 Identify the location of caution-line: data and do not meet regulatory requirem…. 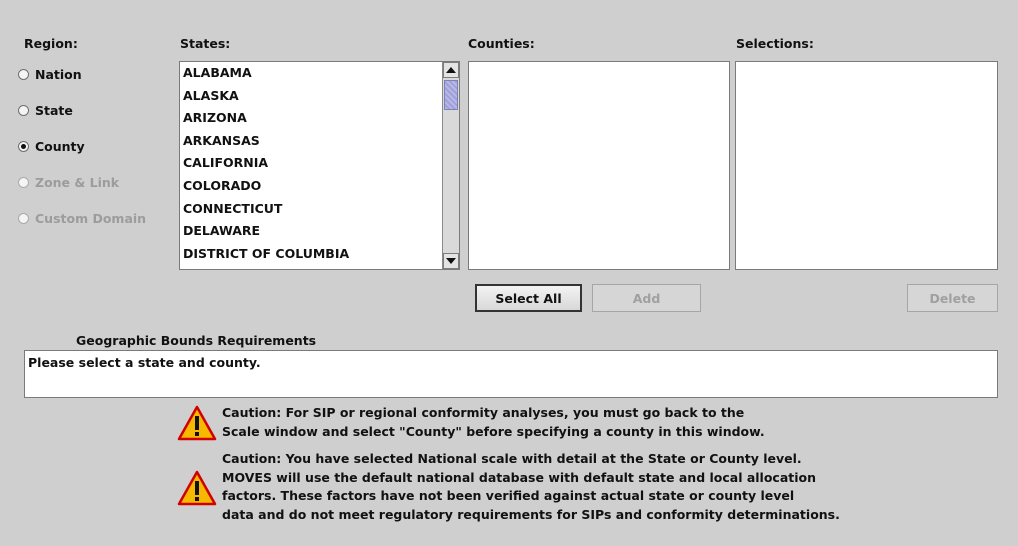
(531, 514).